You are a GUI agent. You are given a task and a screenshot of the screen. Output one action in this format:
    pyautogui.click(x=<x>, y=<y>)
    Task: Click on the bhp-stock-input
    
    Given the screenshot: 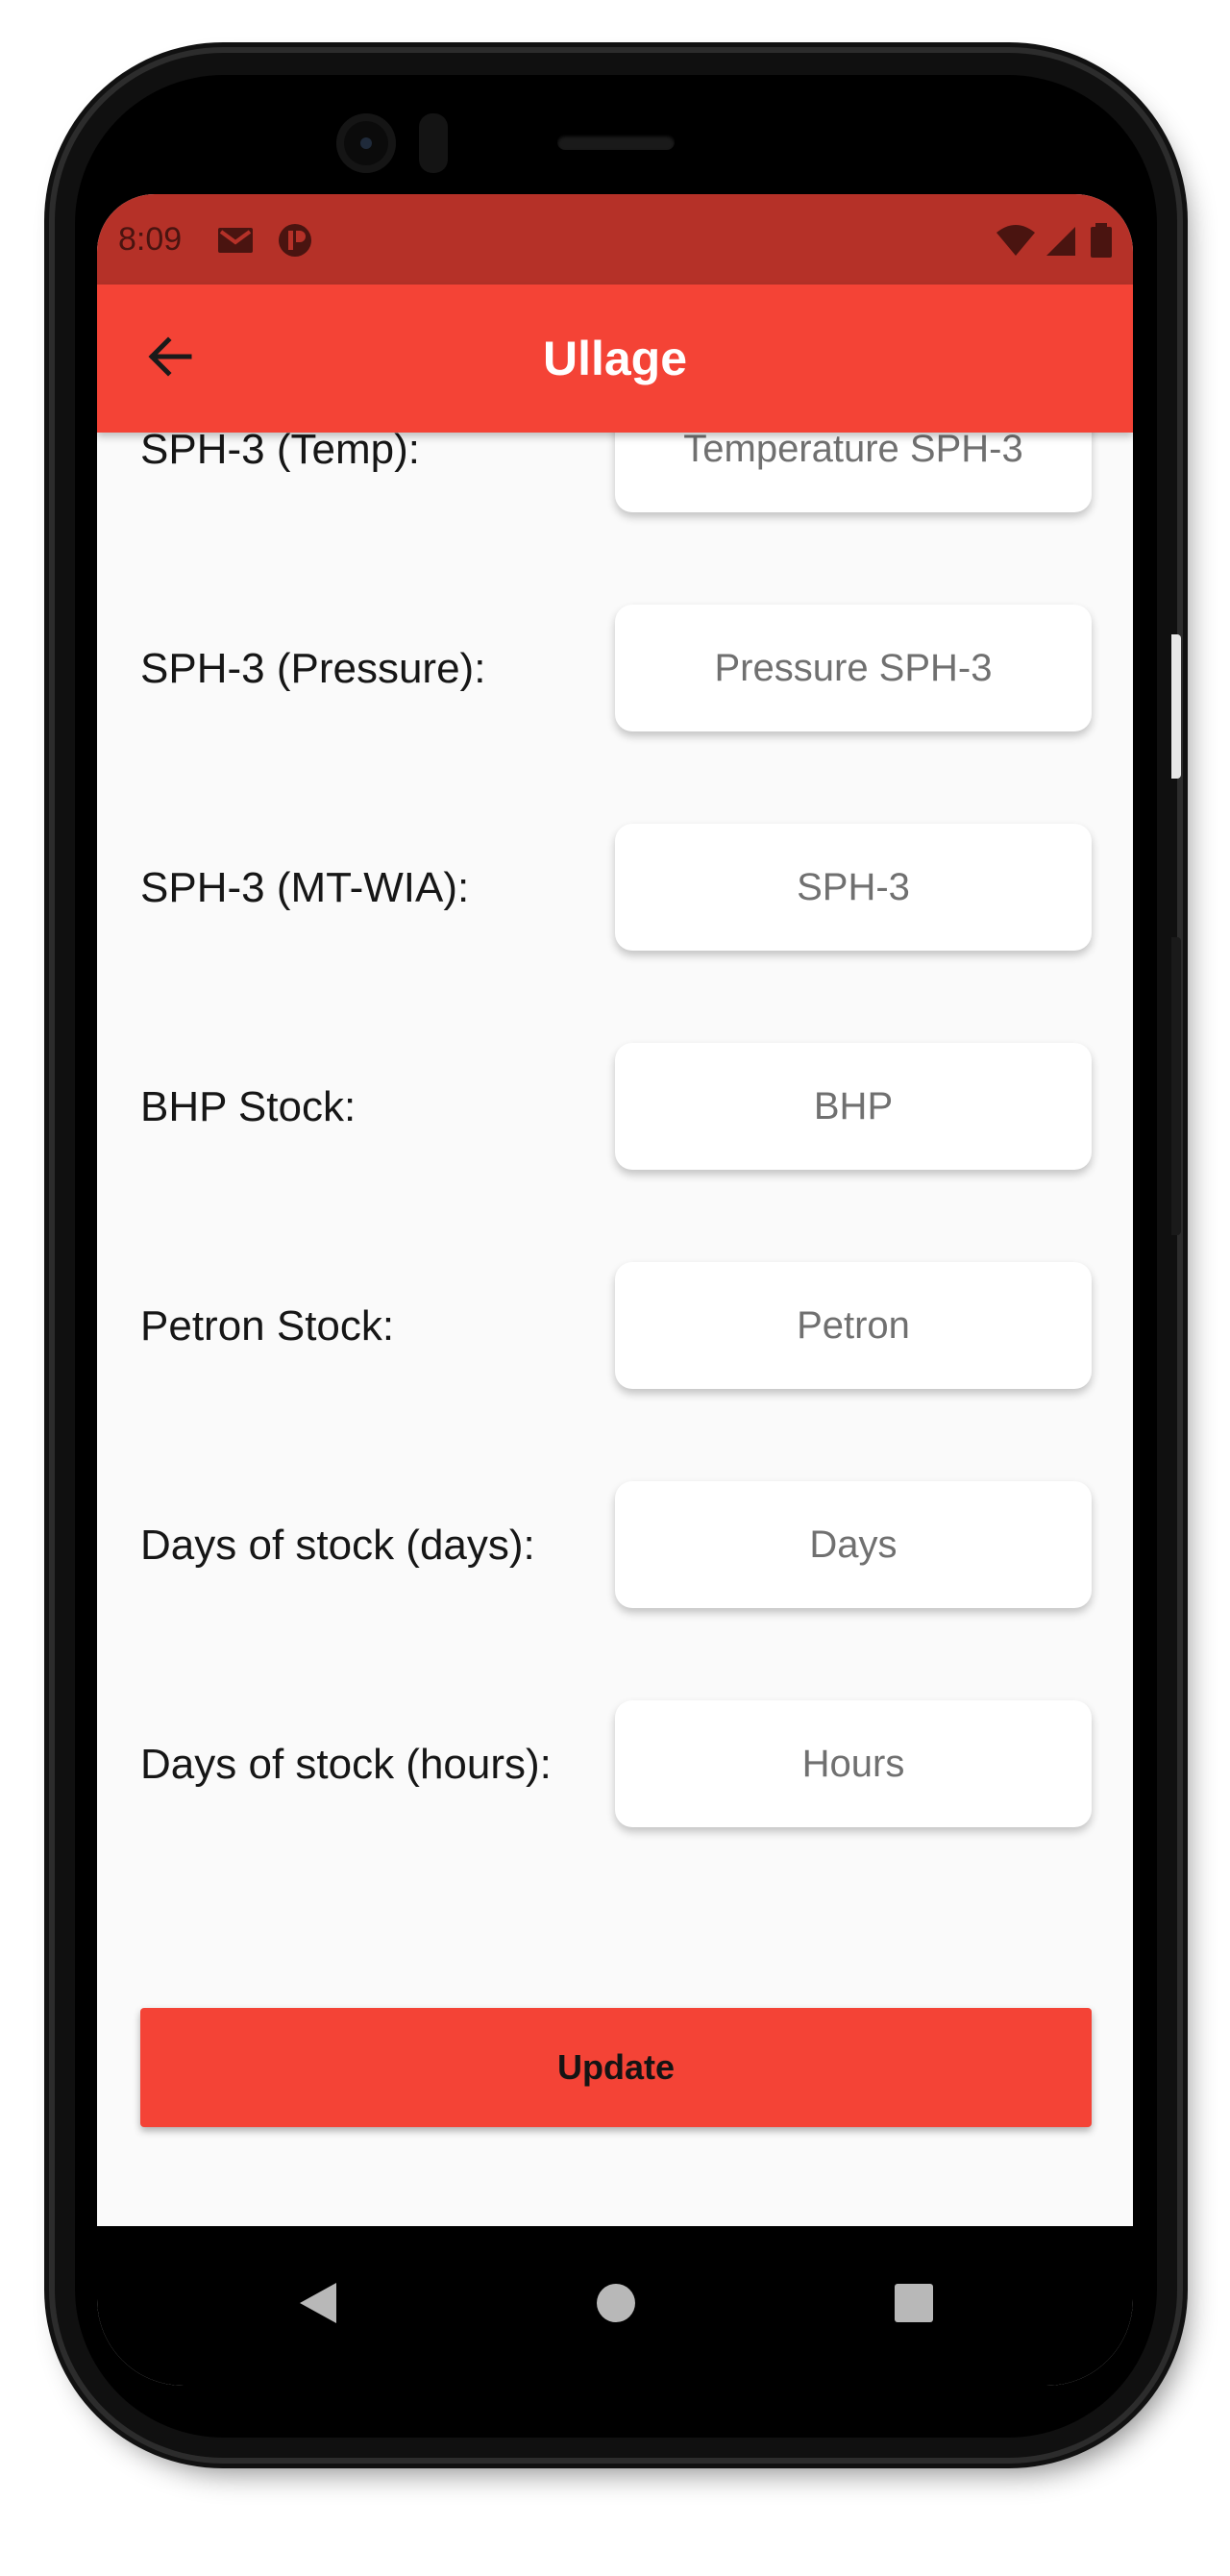 What is the action you would take?
    pyautogui.click(x=853, y=1106)
    